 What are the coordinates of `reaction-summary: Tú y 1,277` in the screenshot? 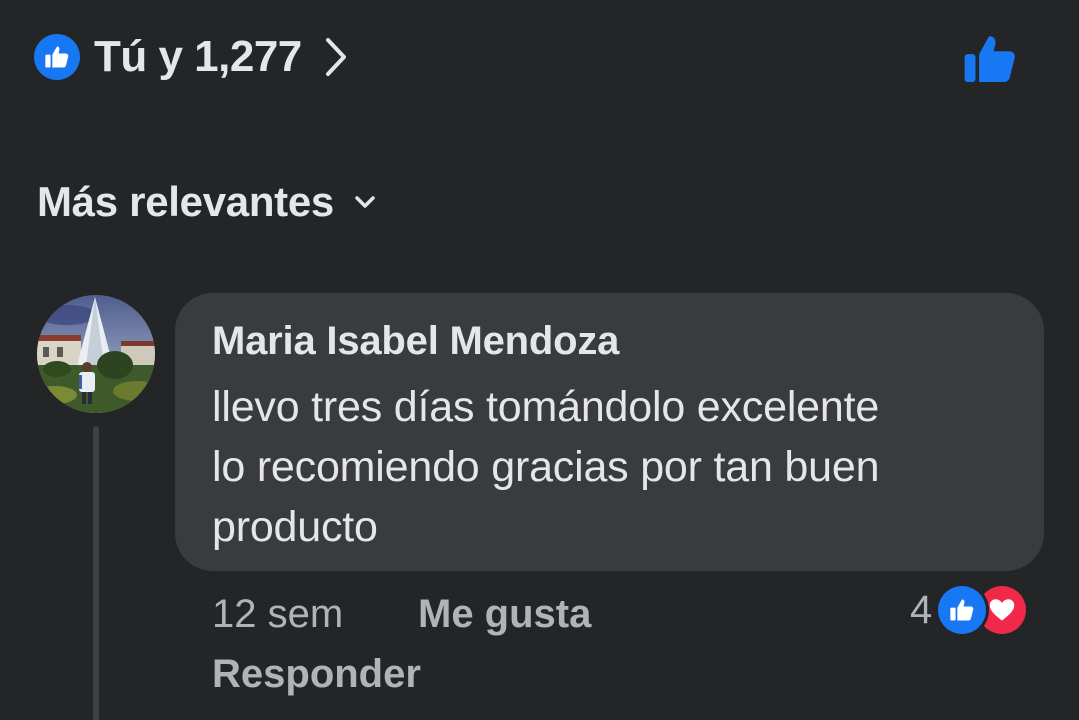 It's located at (191, 57).